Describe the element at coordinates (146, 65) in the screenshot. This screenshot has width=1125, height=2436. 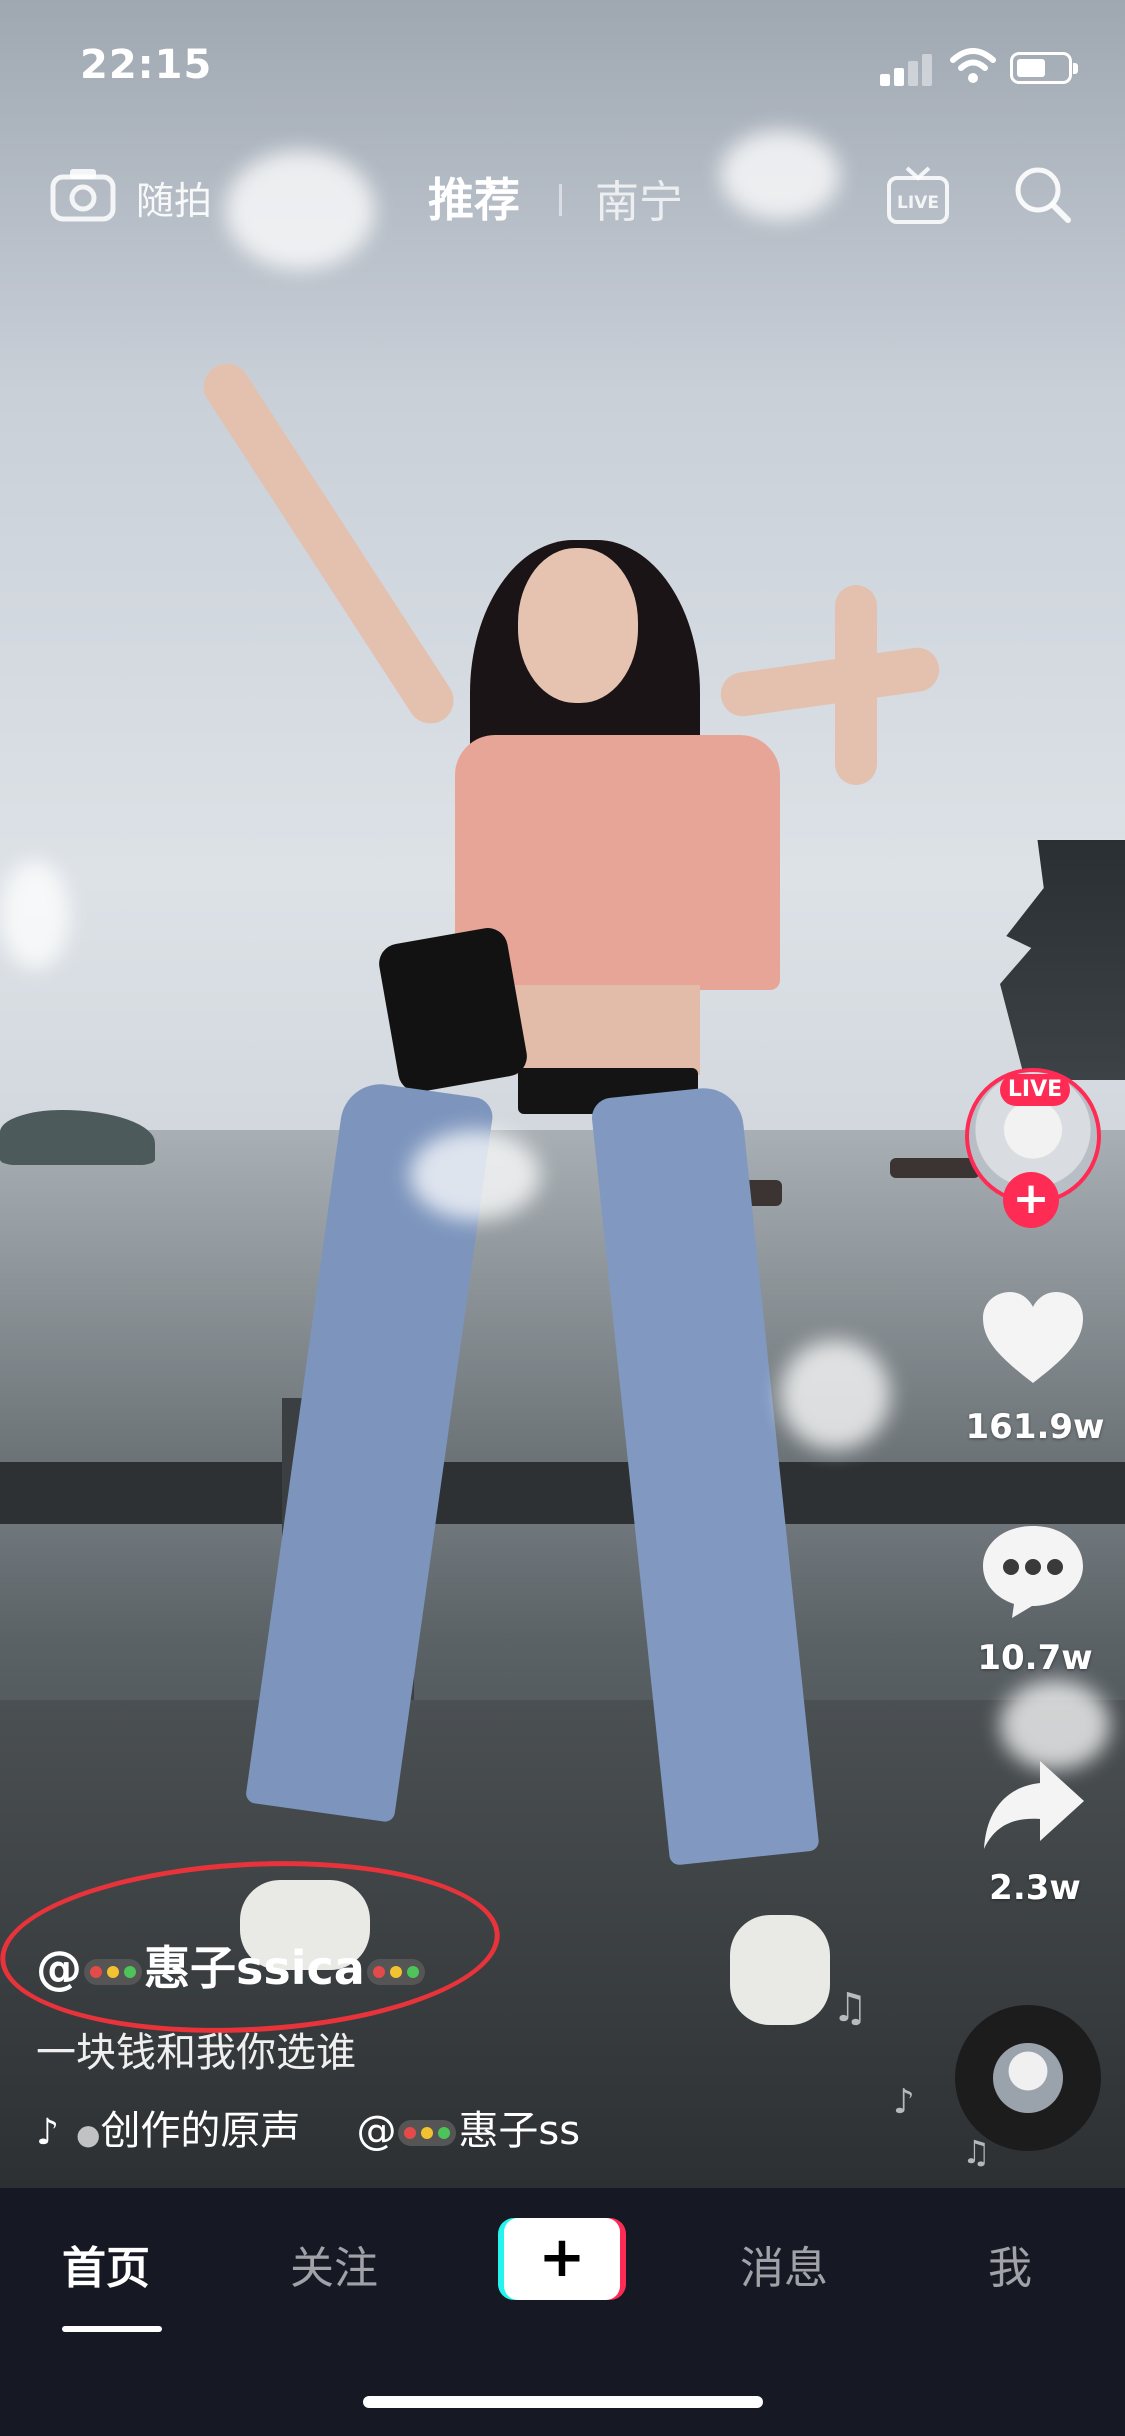
I see `status-time: 22:15` at that location.